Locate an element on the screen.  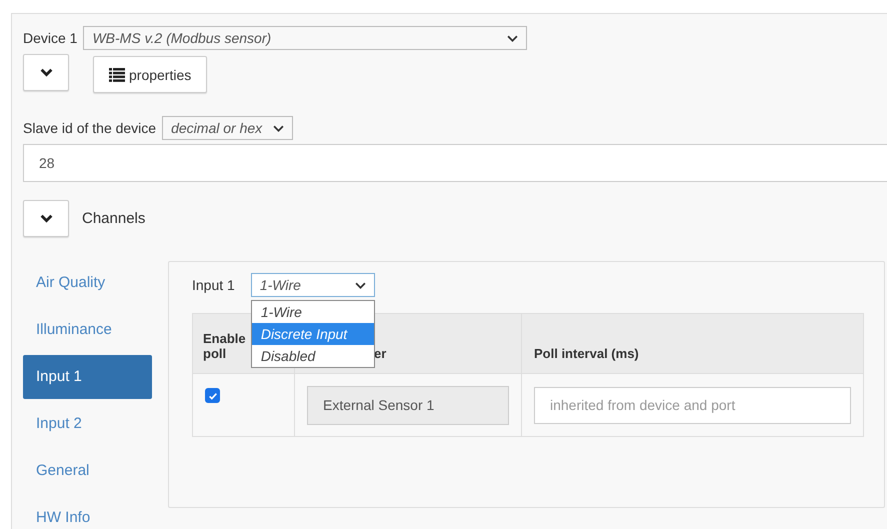
checkmark-icon is located at coordinates (213, 395).